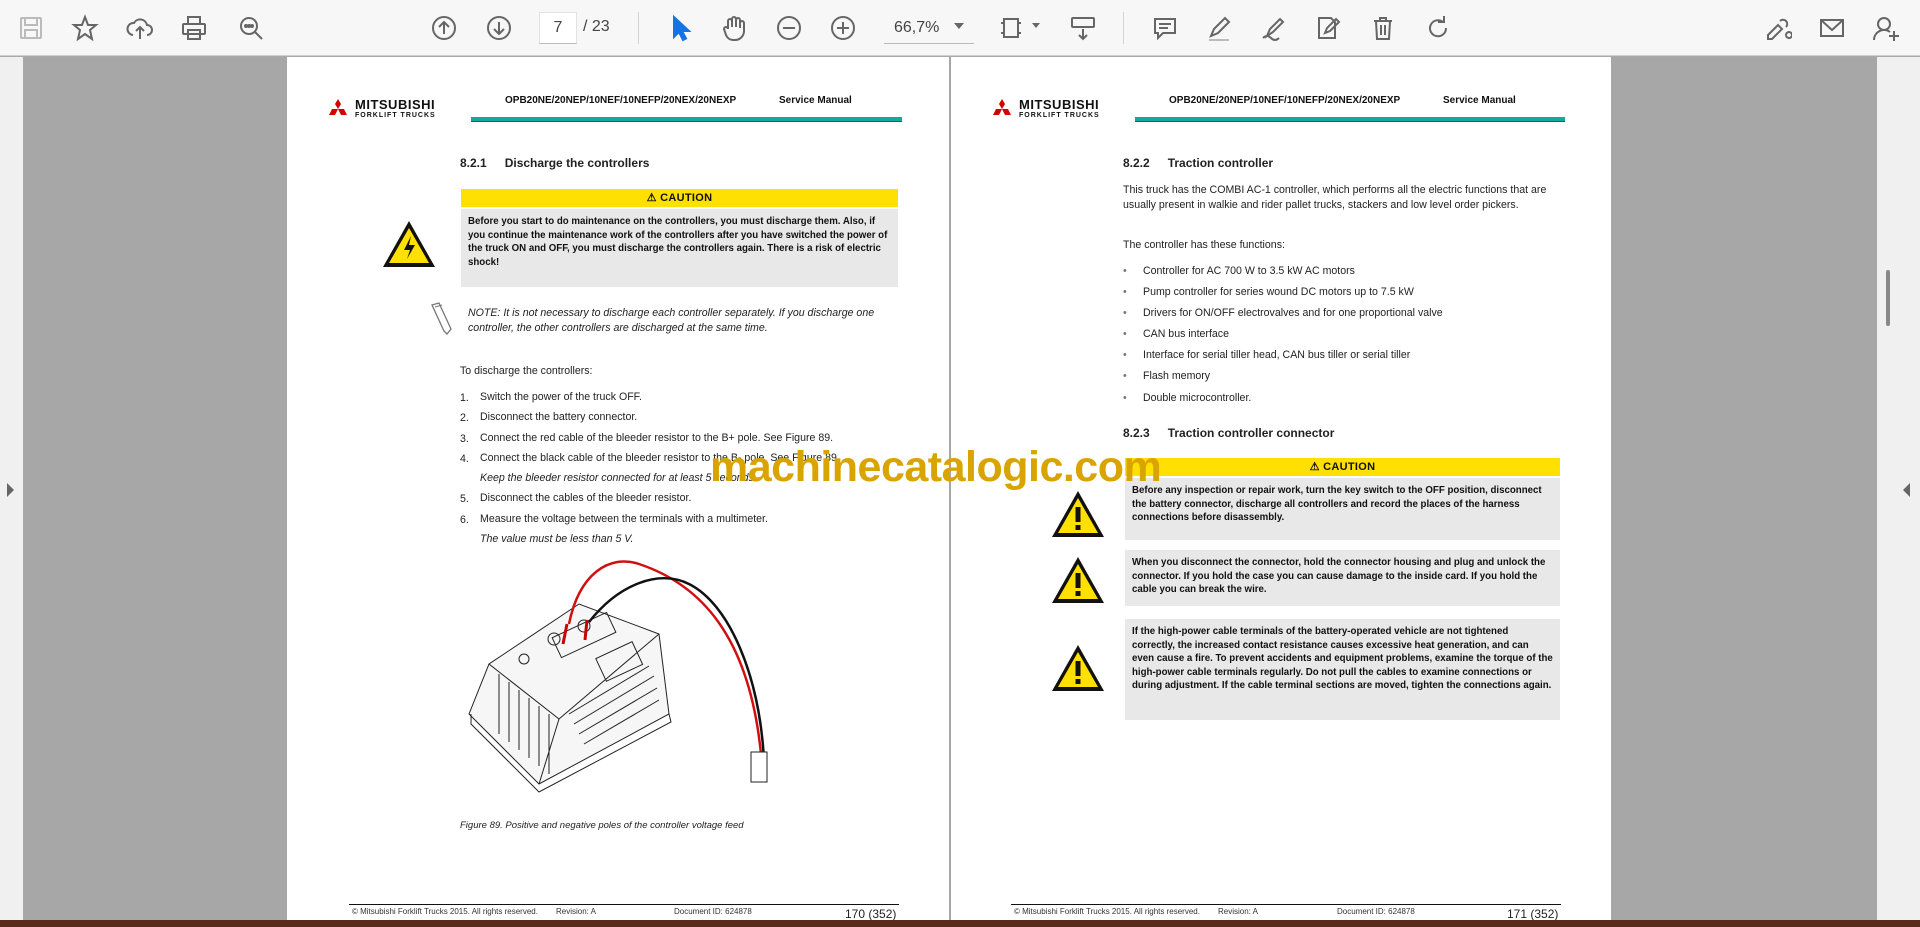 The image size is (1920, 927). What do you see at coordinates (1438, 28) in the screenshot?
I see `rotate-icon` at bounding box center [1438, 28].